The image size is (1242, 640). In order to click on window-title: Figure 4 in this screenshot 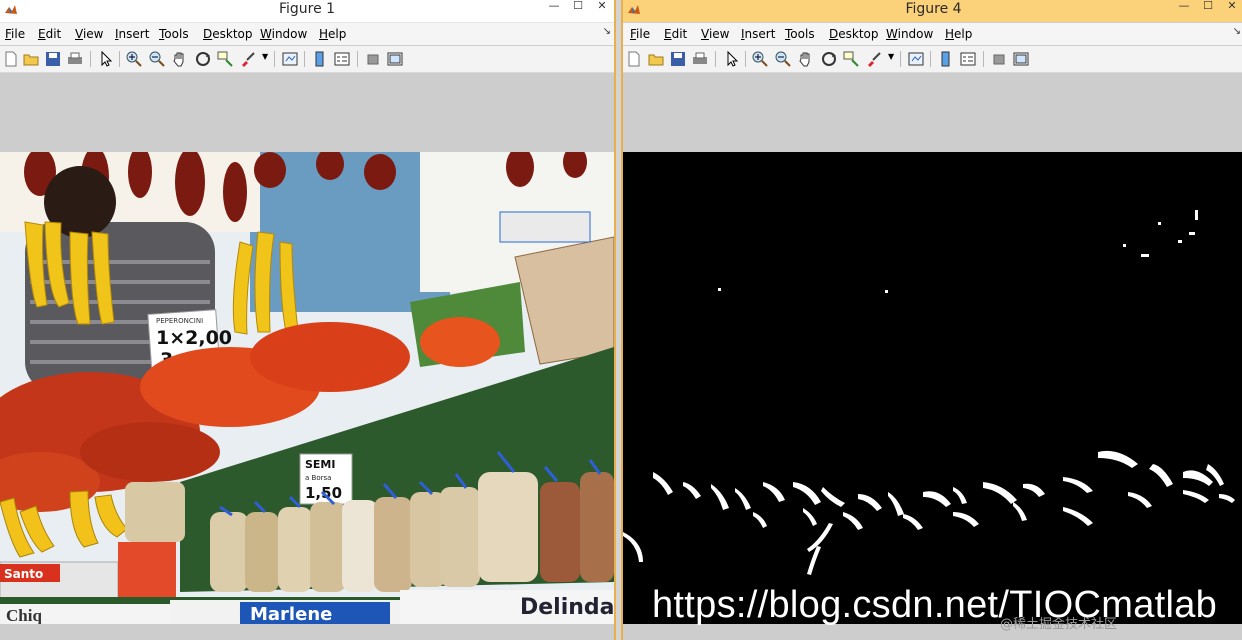, I will do `click(933, 9)`.